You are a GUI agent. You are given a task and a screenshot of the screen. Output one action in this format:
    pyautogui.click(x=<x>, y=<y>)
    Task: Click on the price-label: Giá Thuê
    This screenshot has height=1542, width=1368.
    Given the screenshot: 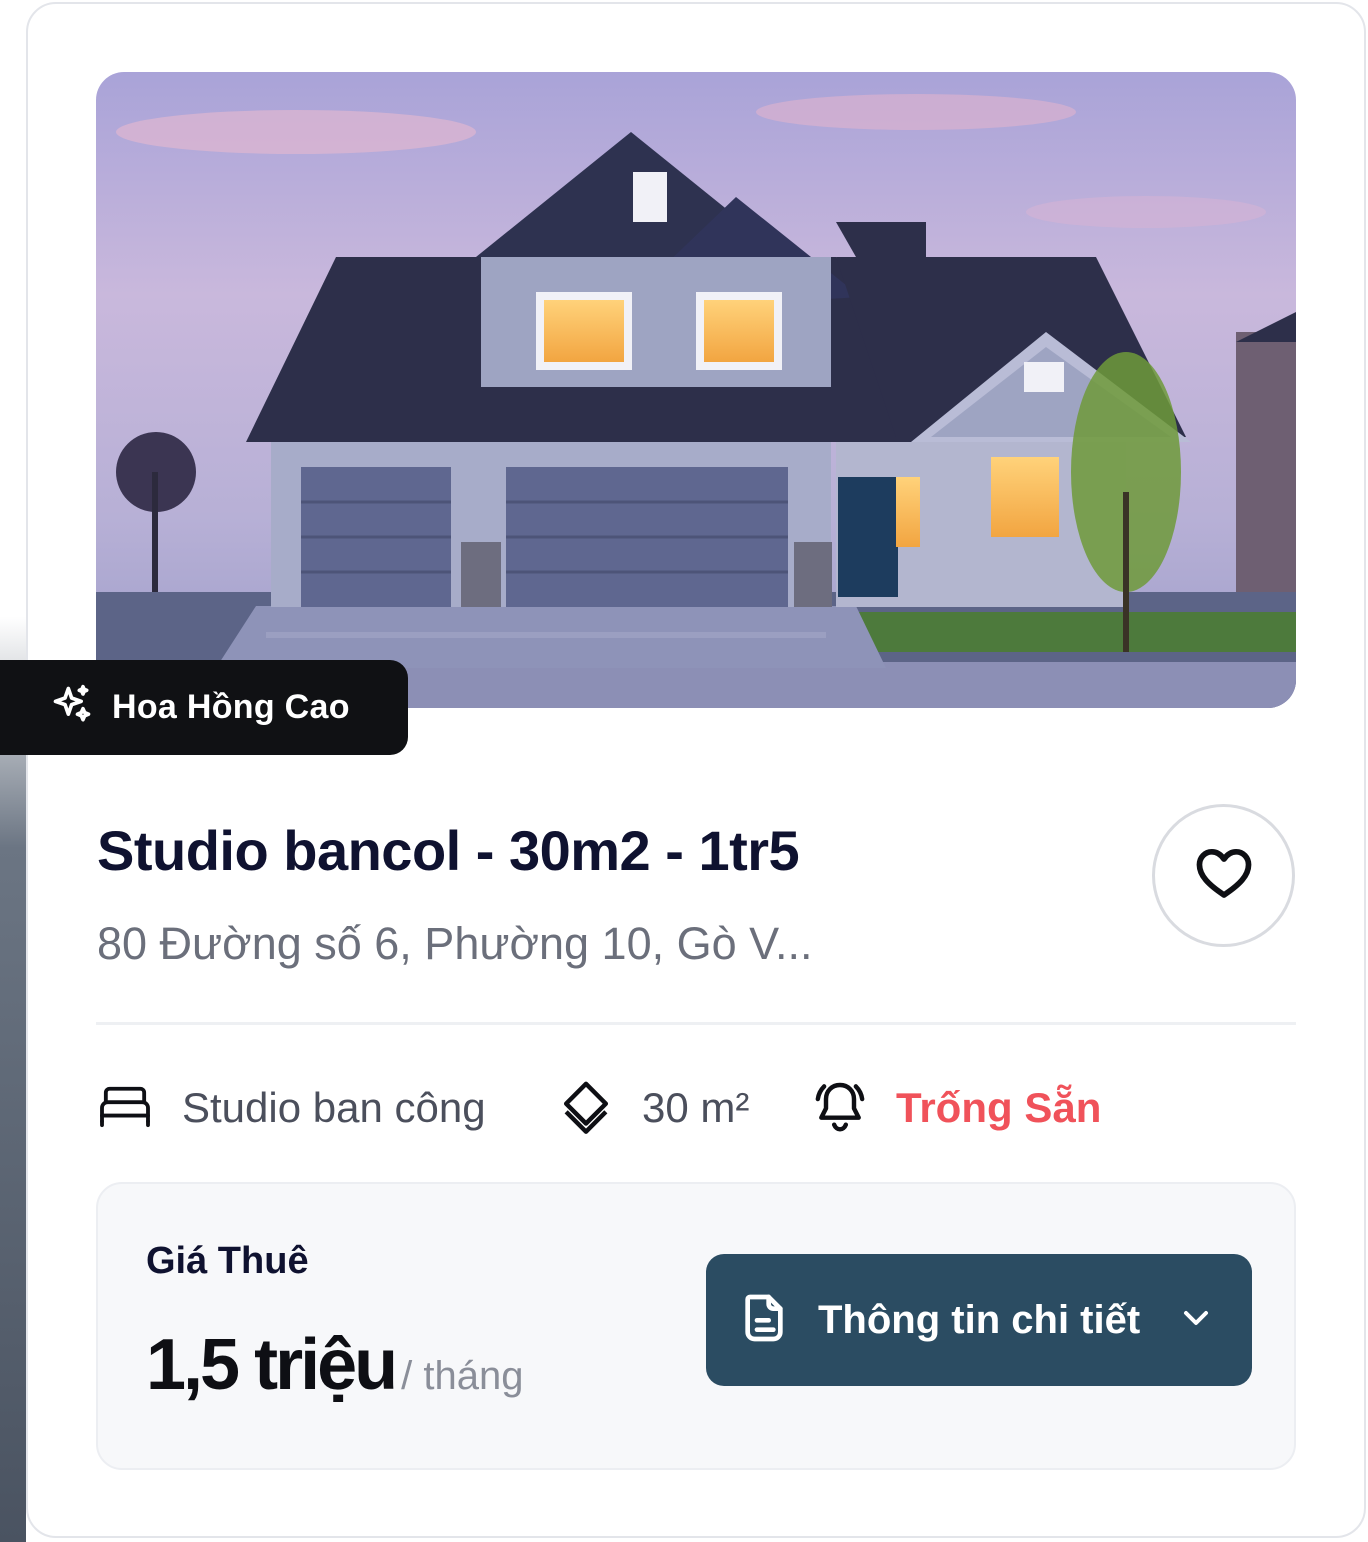 What is the action you would take?
    pyautogui.click(x=227, y=1261)
    